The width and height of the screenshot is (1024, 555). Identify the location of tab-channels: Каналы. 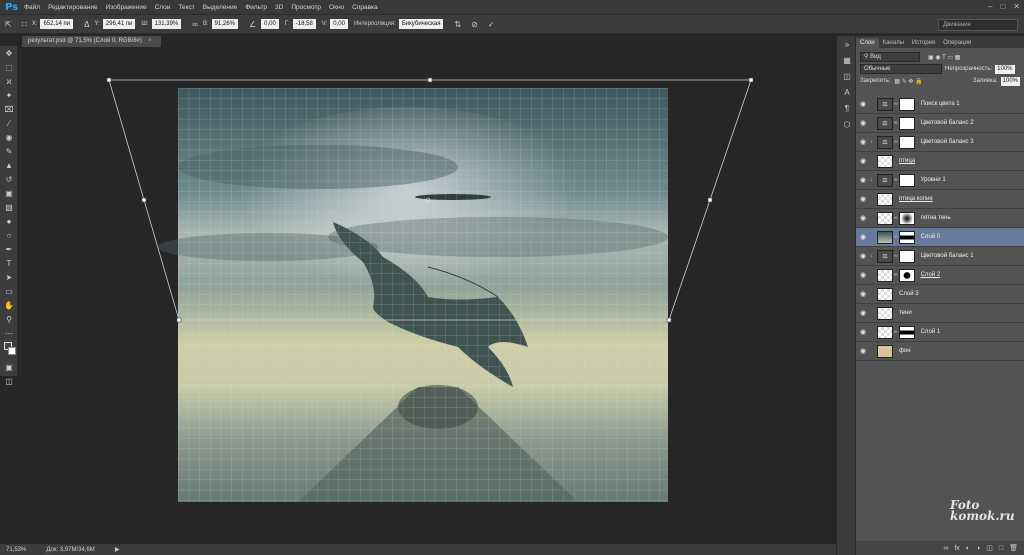
(893, 43).